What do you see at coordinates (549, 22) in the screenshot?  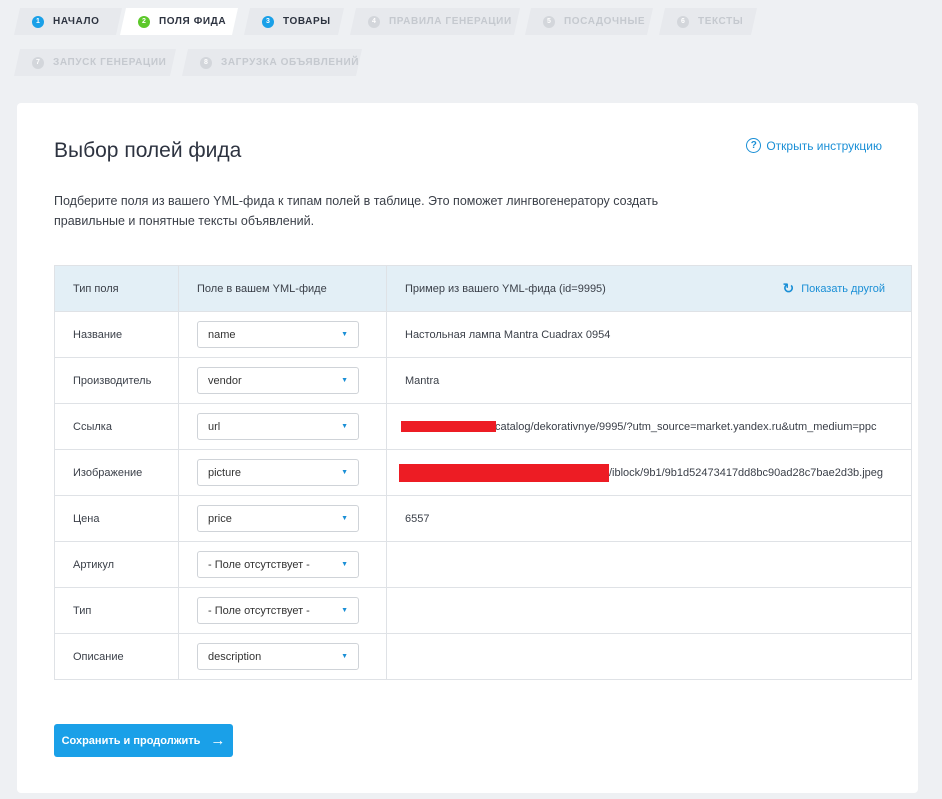 I see `step-number: 5` at bounding box center [549, 22].